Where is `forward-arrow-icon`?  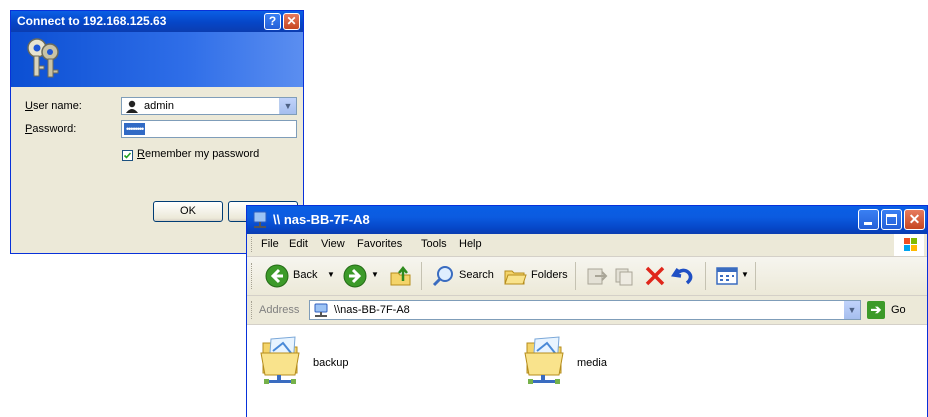 forward-arrow-icon is located at coordinates (355, 276).